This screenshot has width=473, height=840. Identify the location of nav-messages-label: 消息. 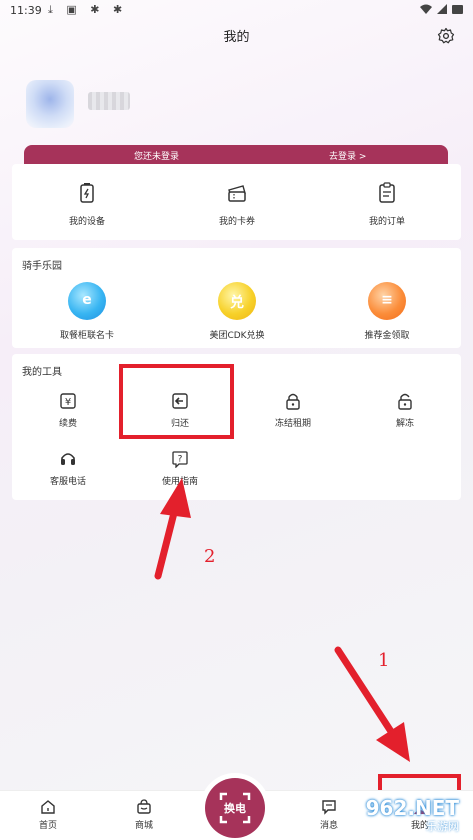
(328, 826).